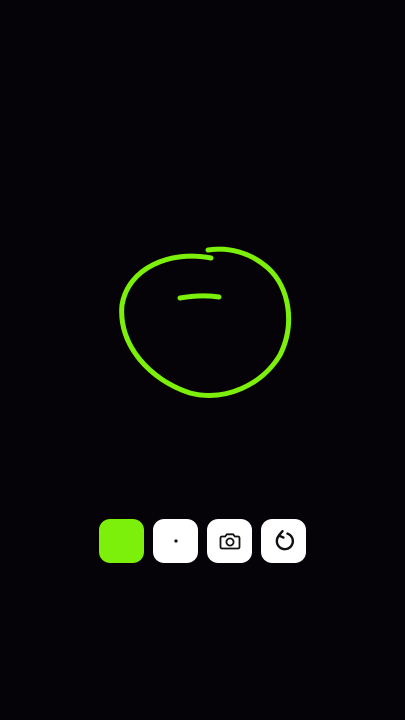  Describe the element at coordinates (205, 322) in the screenshot. I see `drawn-stroke-circle` at that location.